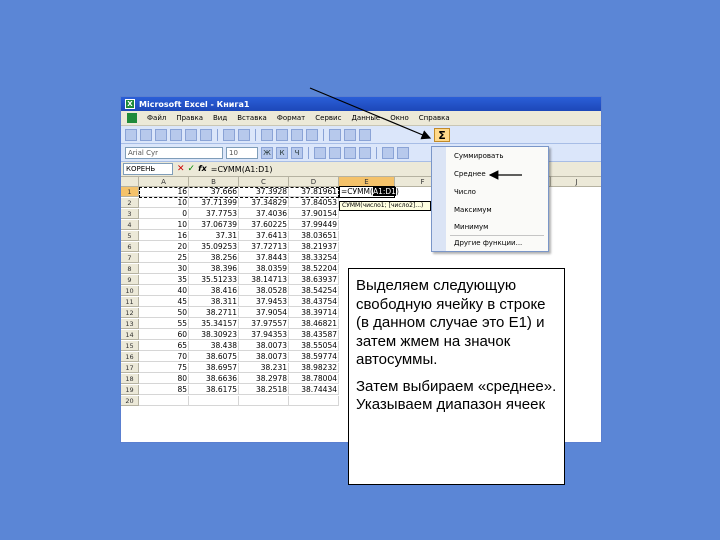  Describe the element at coordinates (202, 169) in the screenshot. I see `insert-function-icon: fx` at that location.